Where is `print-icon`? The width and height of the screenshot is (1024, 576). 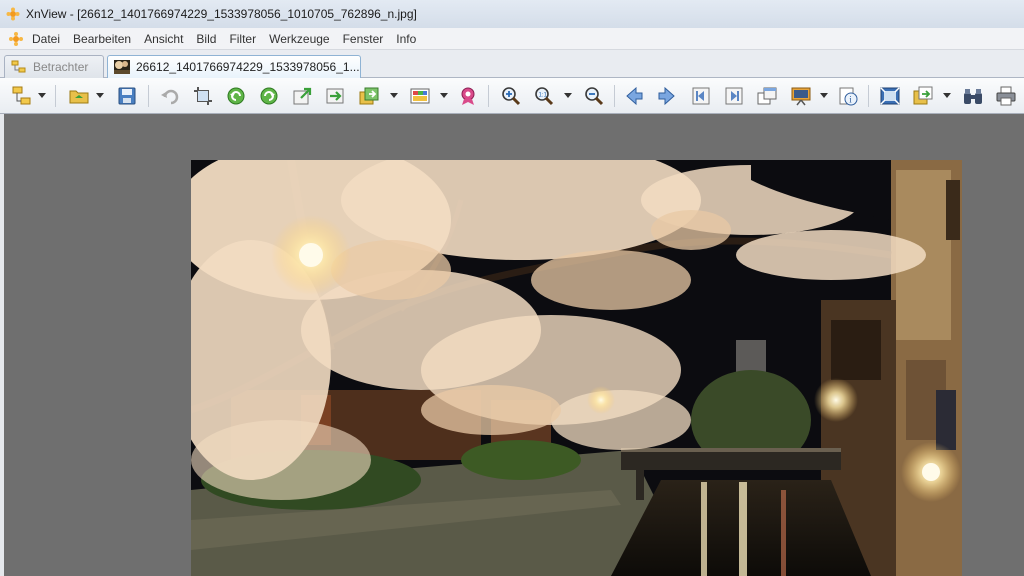 print-icon is located at coordinates (1006, 96).